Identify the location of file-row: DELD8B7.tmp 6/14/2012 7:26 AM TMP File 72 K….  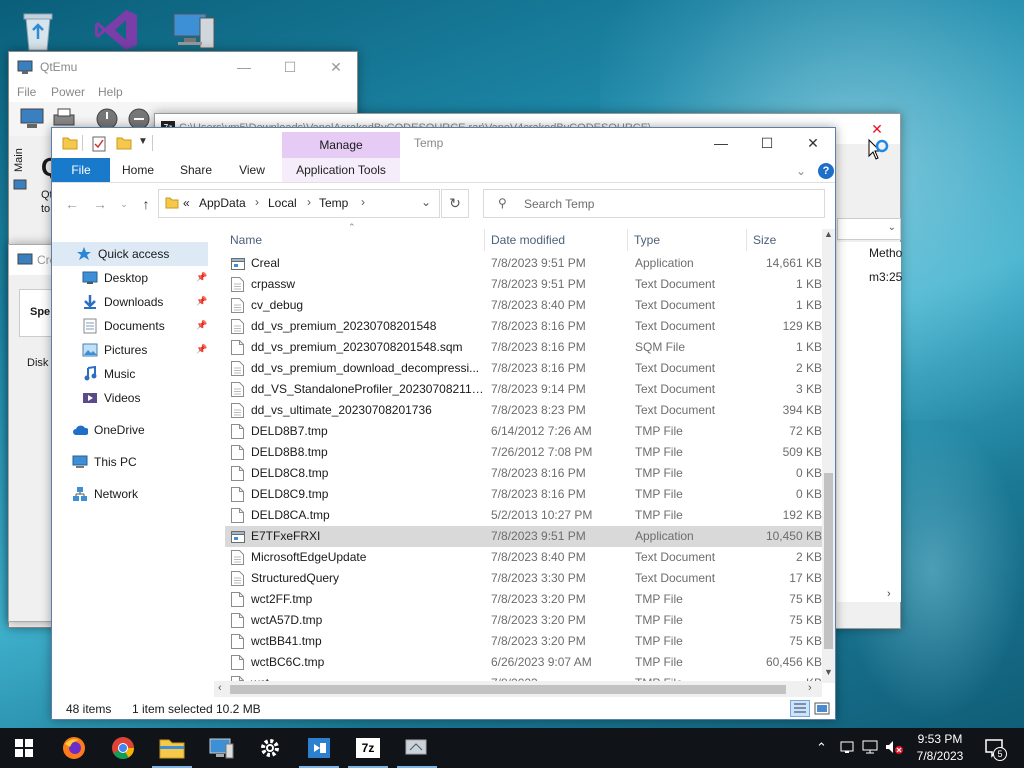
(523, 431).